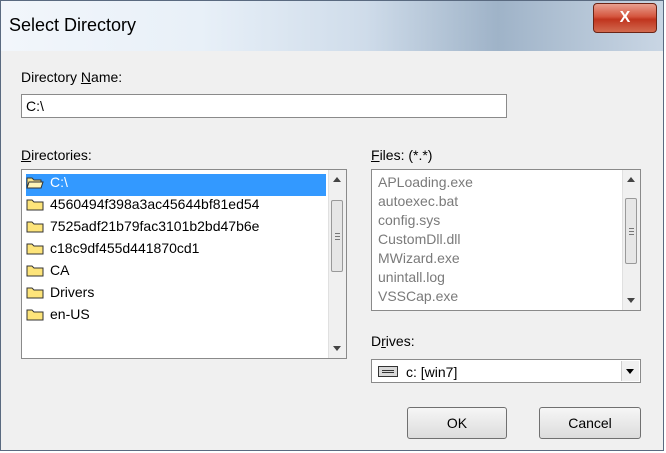 Image resolution: width=666 pixels, height=453 pixels. Describe the element at coordinates (35, 182) in the screenshot. I see `open-folder-icon` at that location.